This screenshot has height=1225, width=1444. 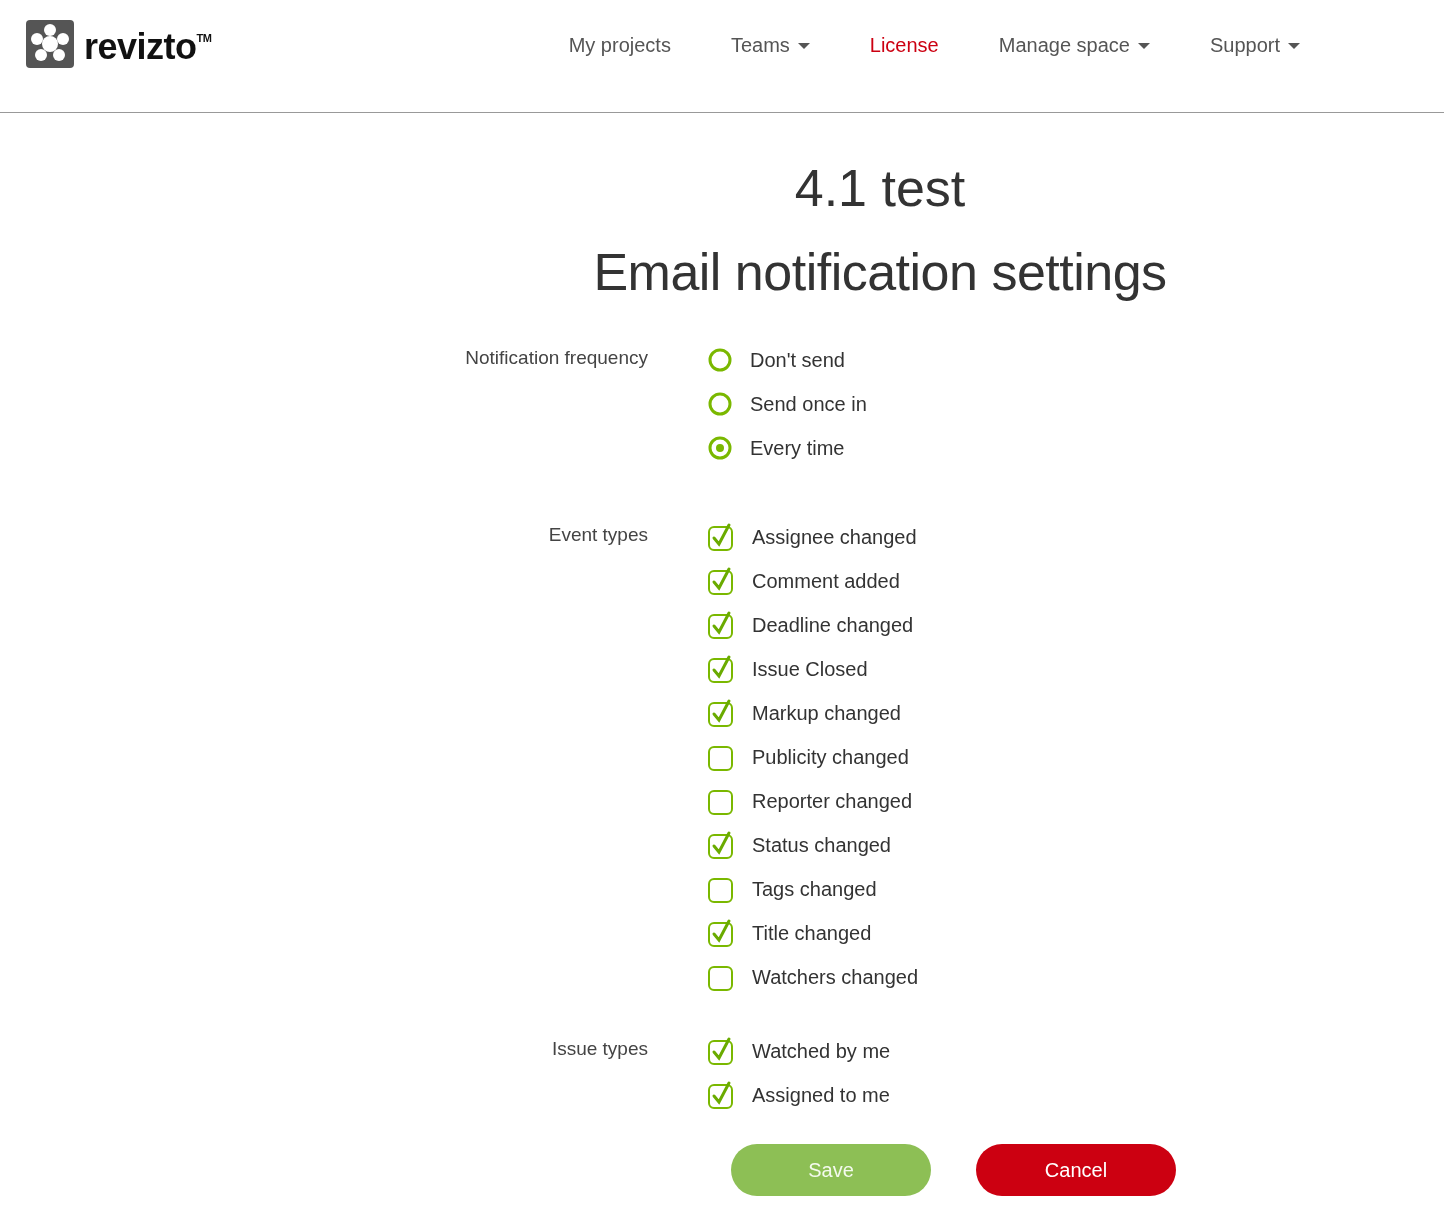 I want to click on nav-link: License, so click(x=904, y=45).